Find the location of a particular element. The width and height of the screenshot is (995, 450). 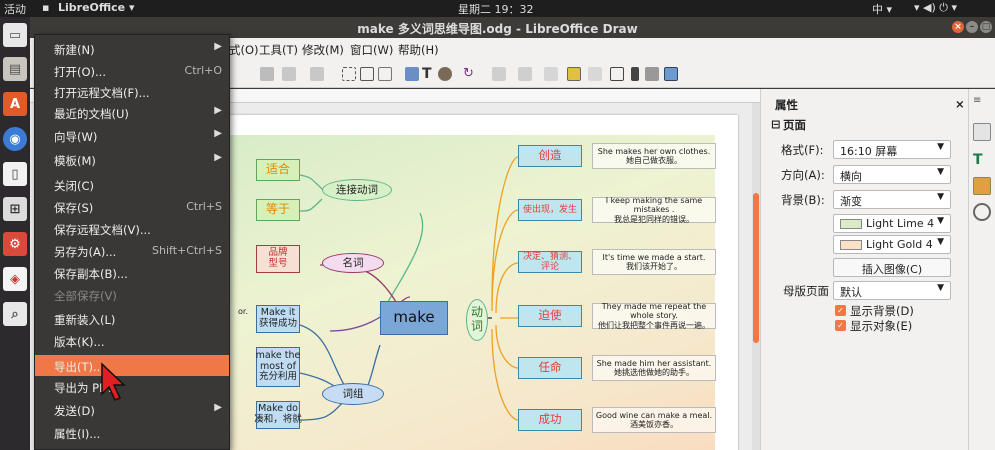

phrase-node: 词组 is located at coordinates (353, 394).